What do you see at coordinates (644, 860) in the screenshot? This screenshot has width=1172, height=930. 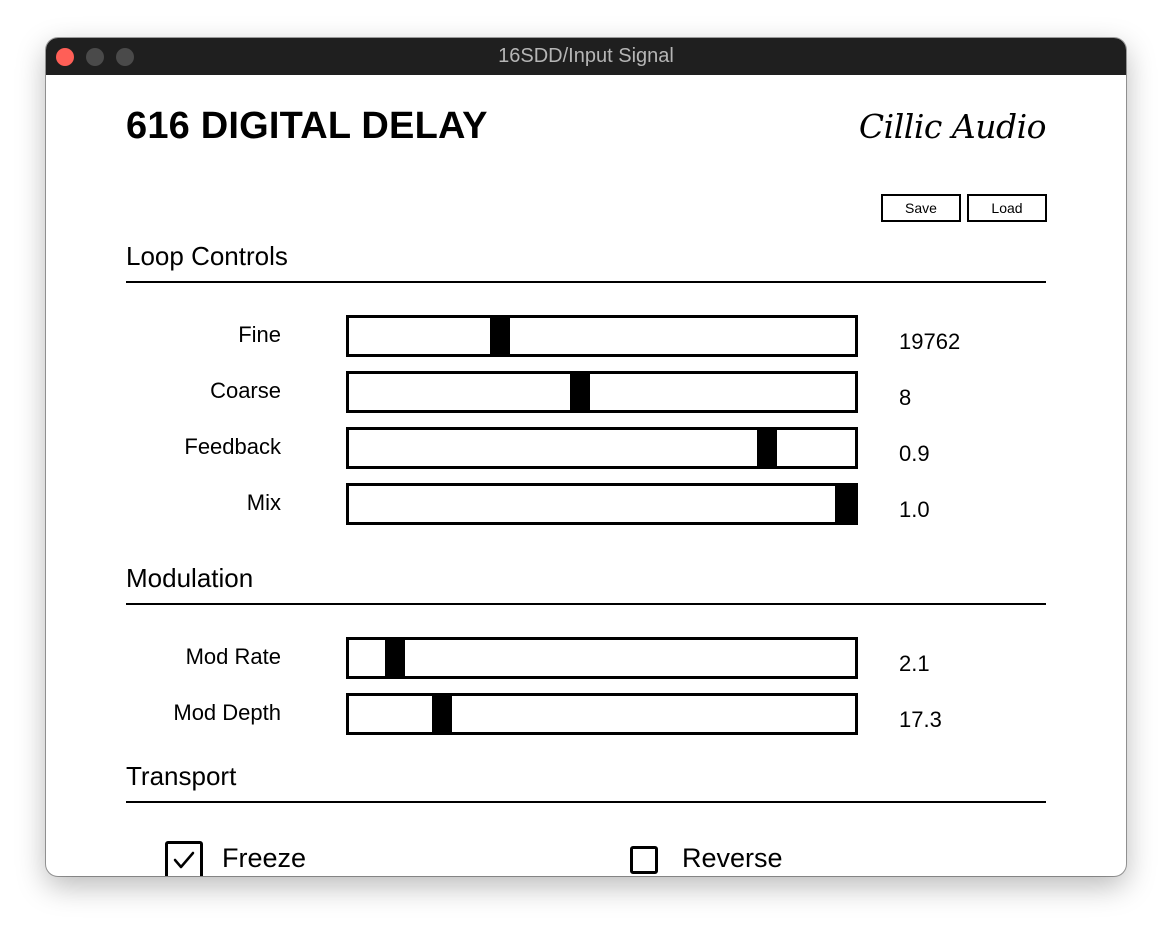 I see `reverse-checkbox` at bounding box center [644, 860].